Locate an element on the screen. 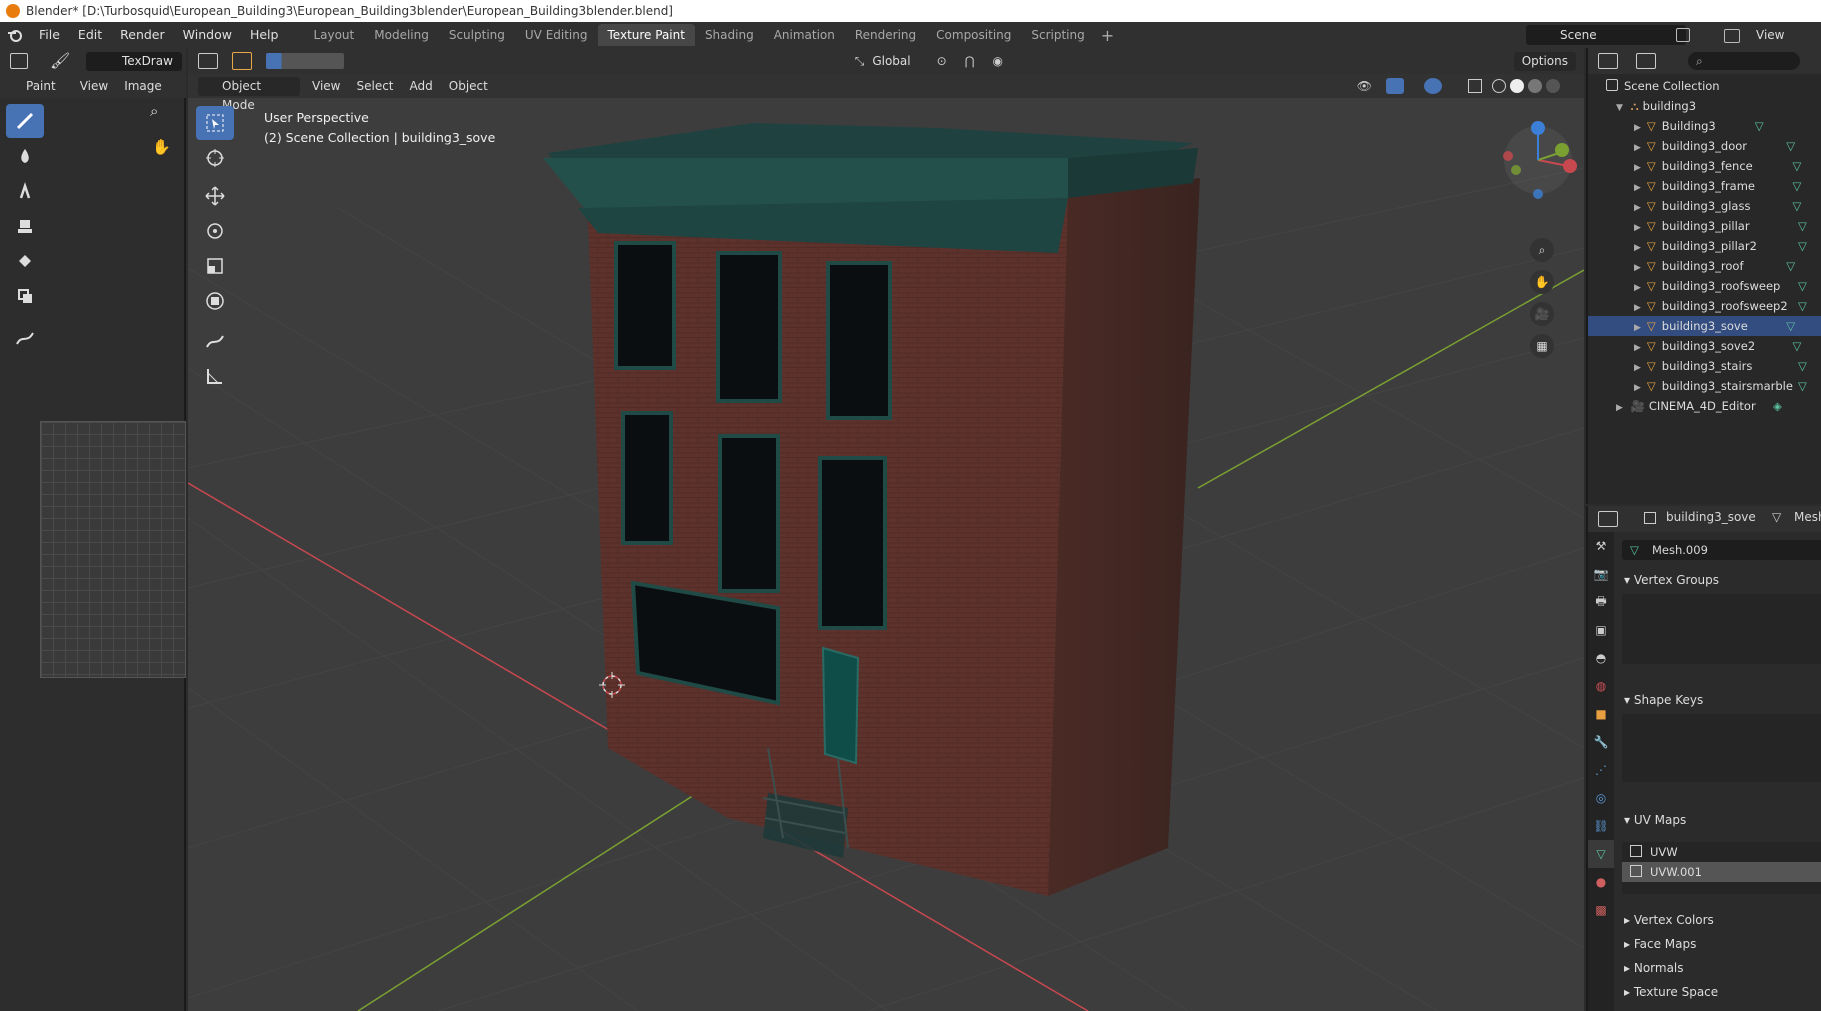 Image resolution: width=1821 pixels, height=1011 pixels. vertex-groups-panel: ▾ Vertex Groups is located at coordinates (1718, 580).